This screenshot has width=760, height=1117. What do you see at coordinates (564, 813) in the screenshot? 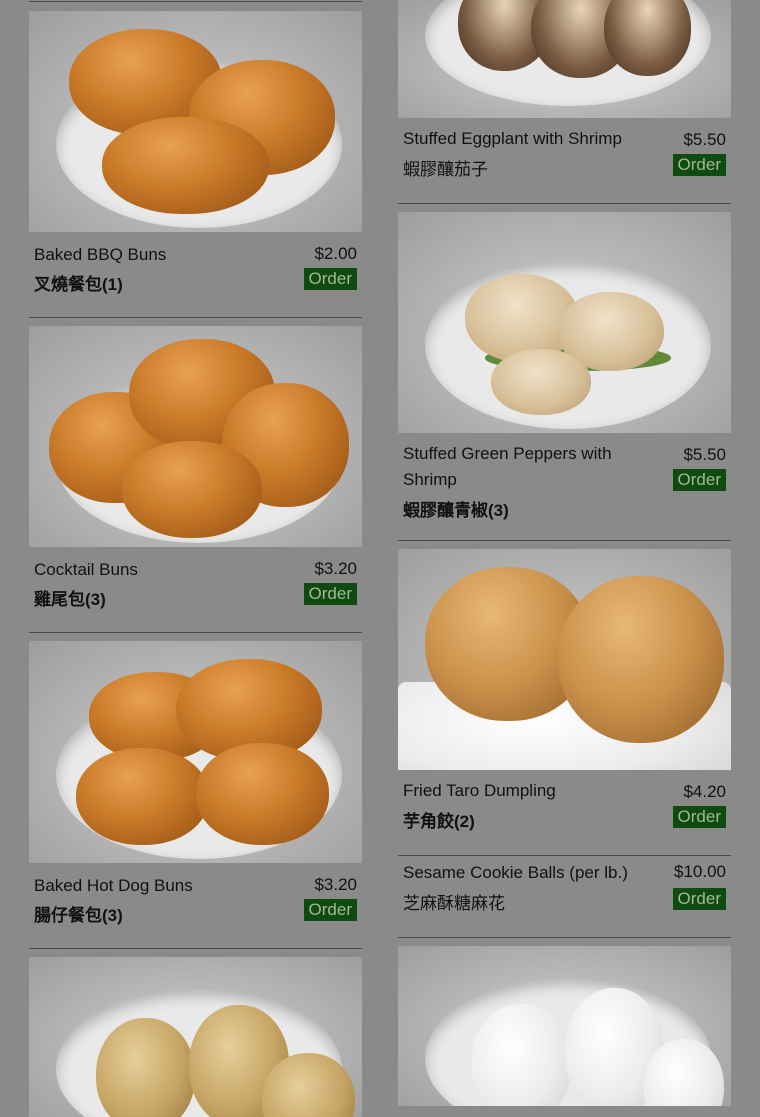
I see `menu-item-info: Fried Taro Dumpling 芋角餃(2) $4.20 Order` at bounding box center [564, 813].